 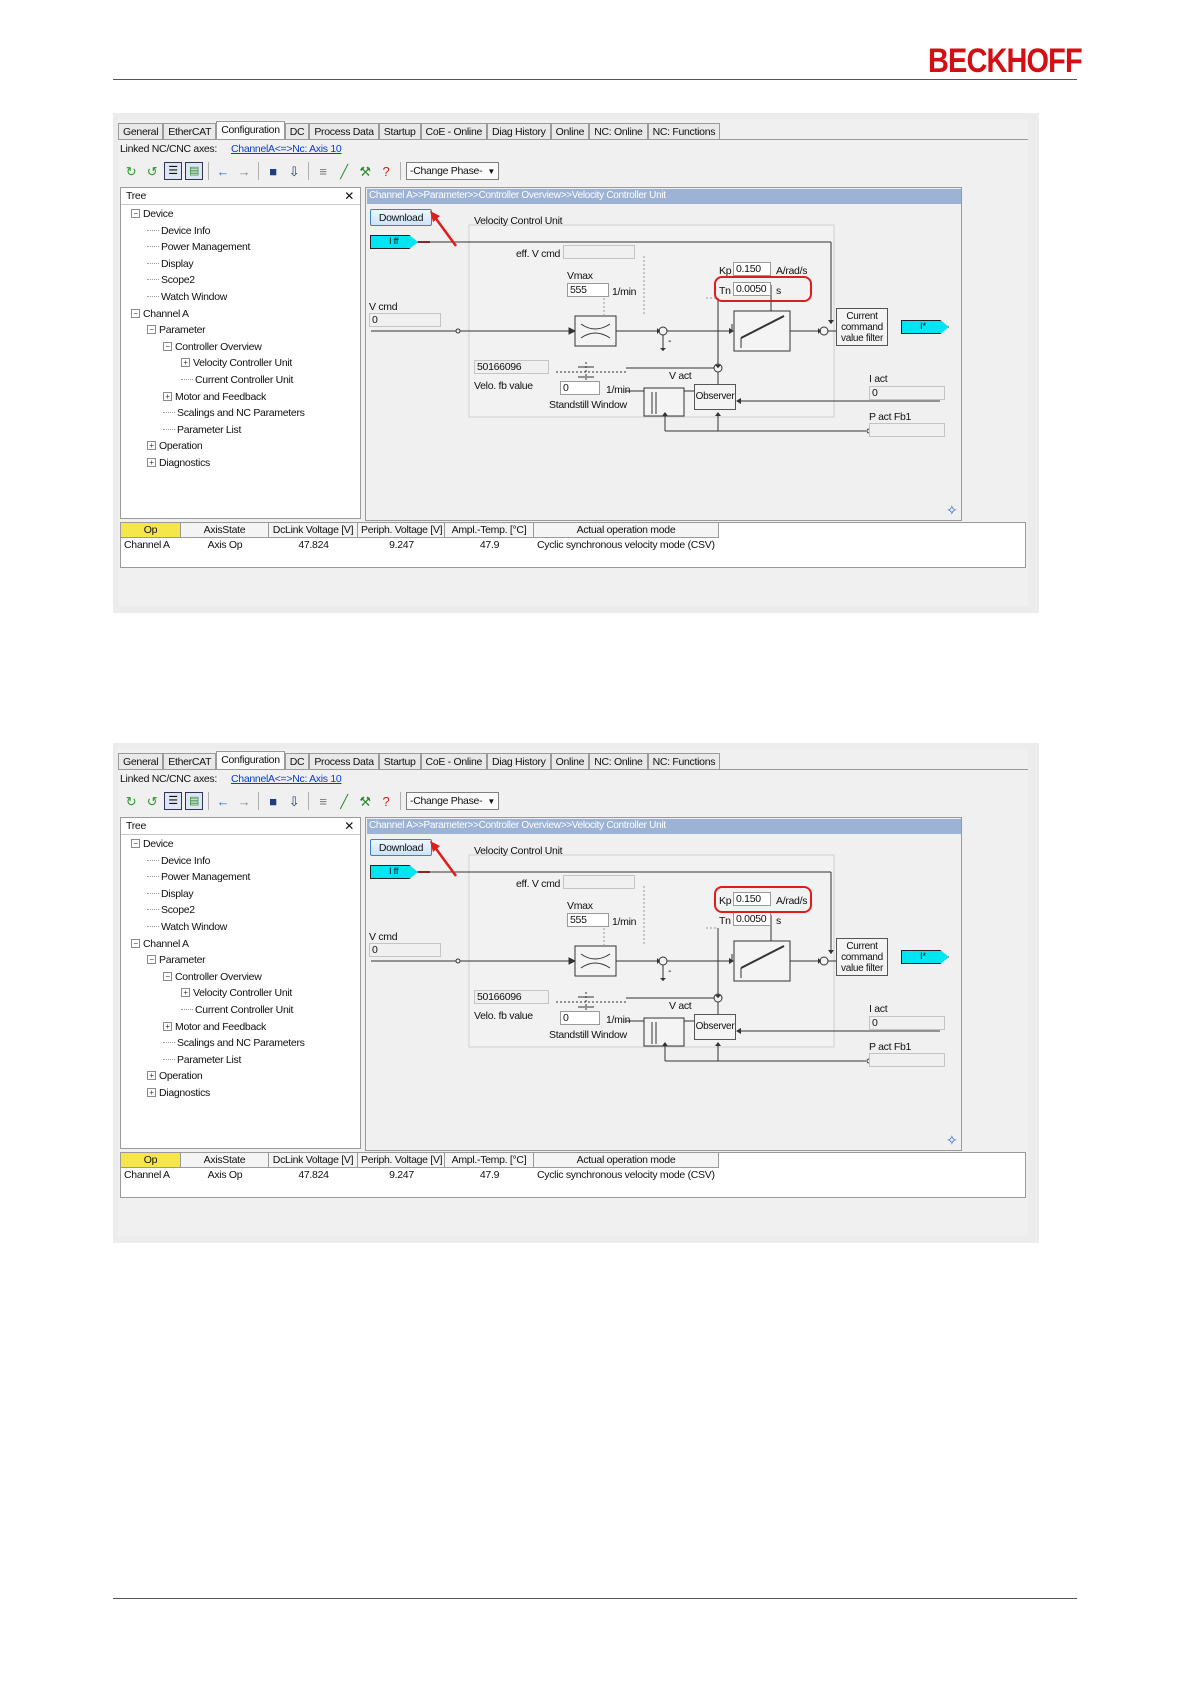 What do you see at coordinates (752, 919) in the screenshot?
I see `tn-field: 0.0050` at bounding box center [752, 919].